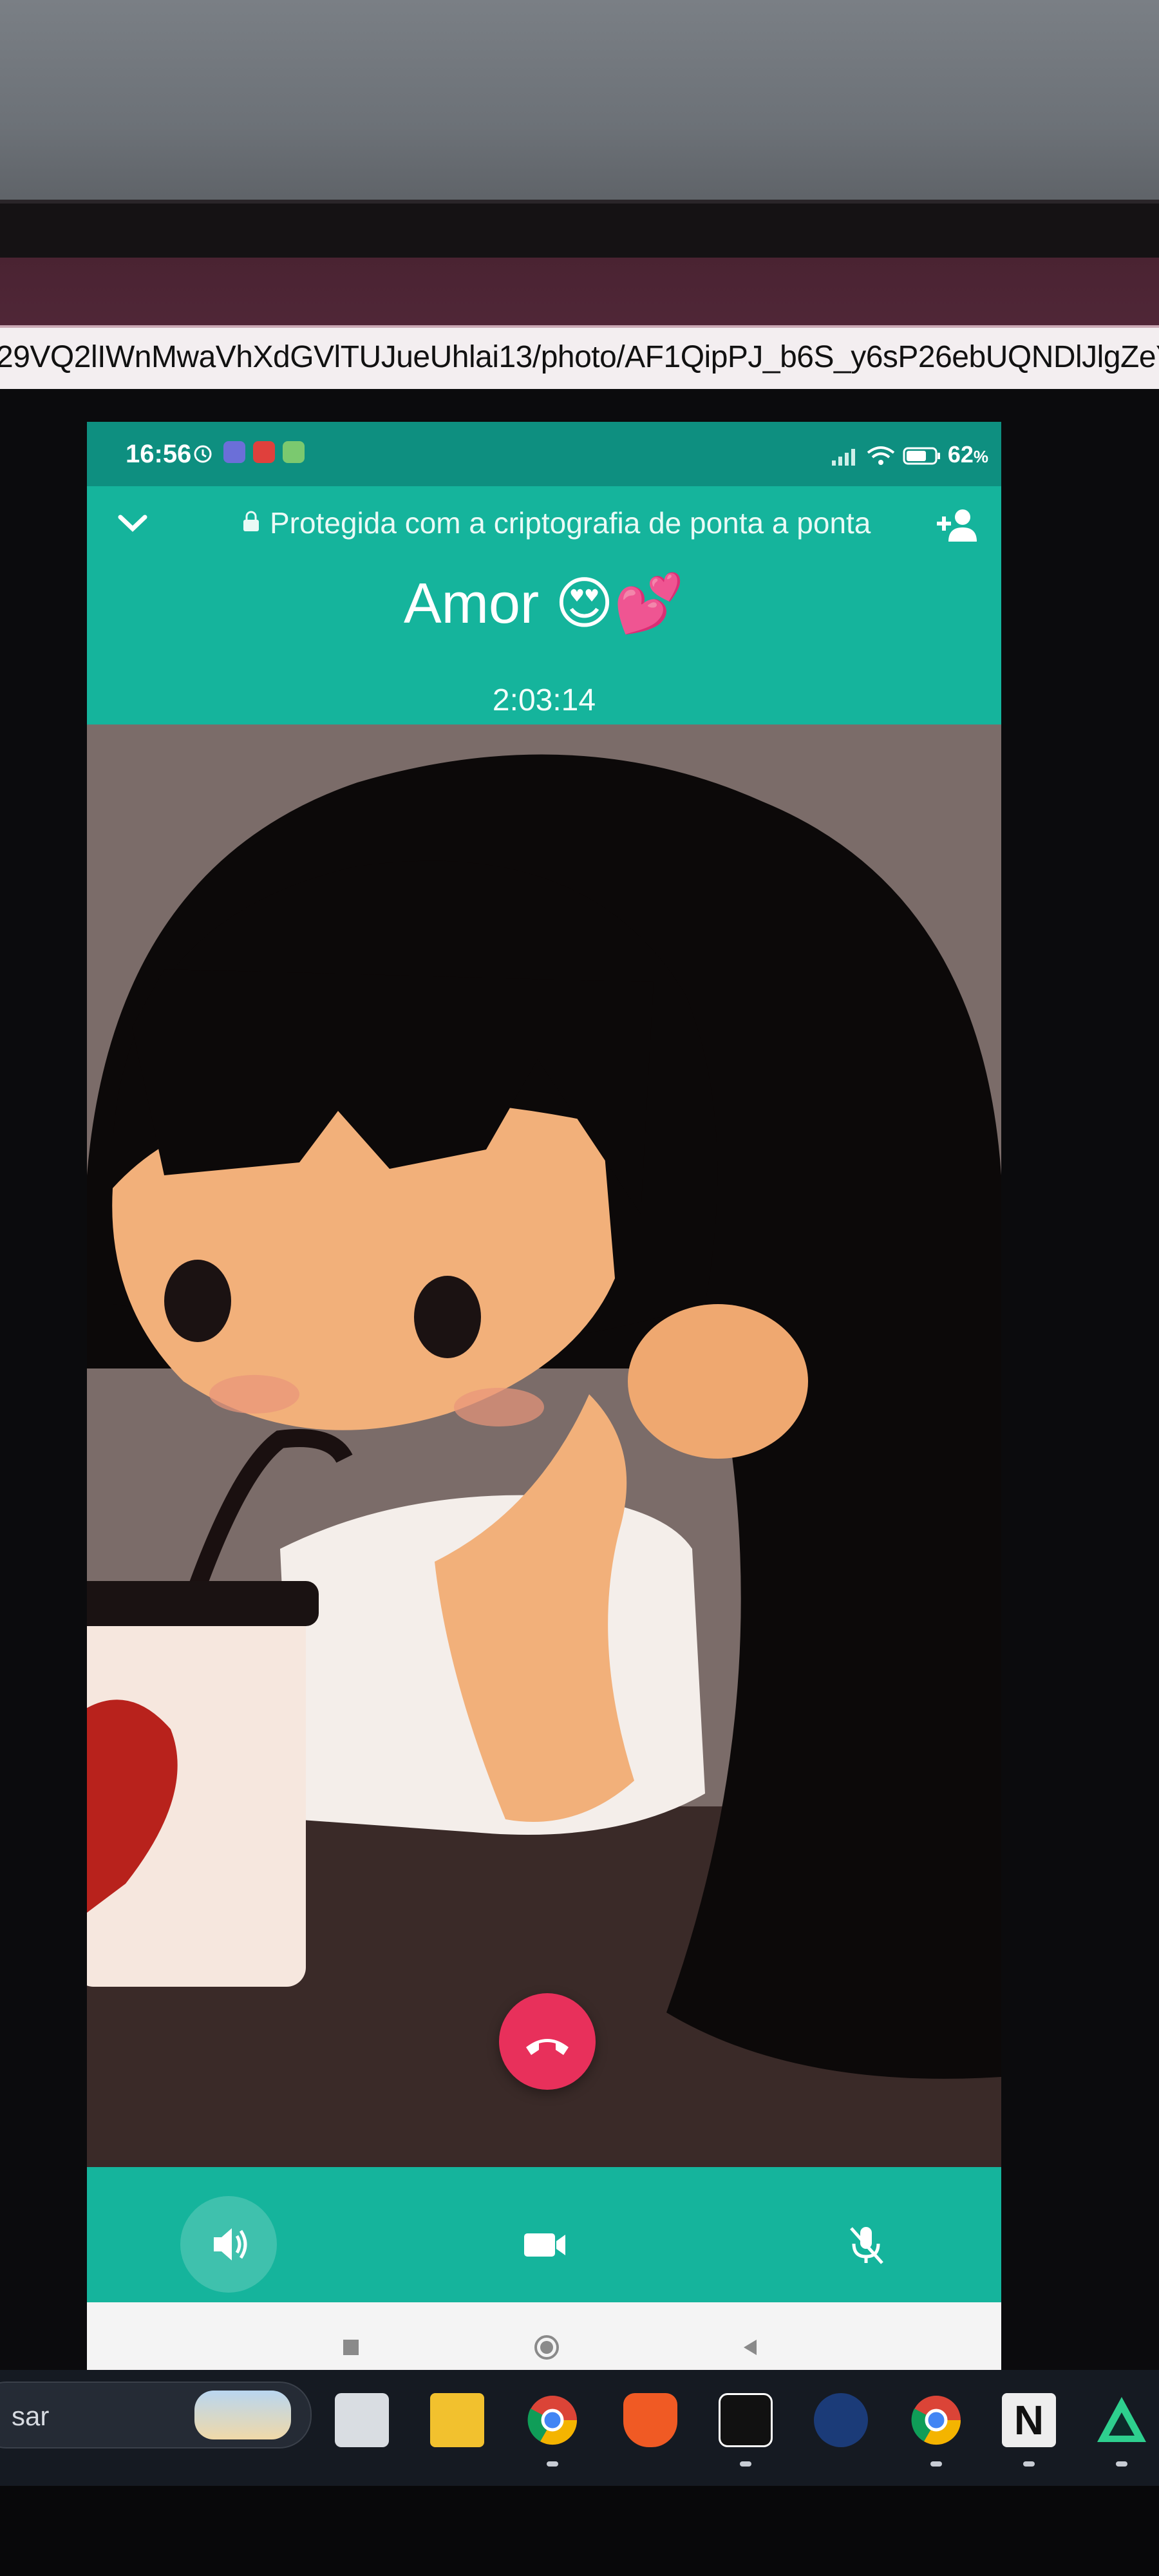 This screenshot has height=2576, width=1159. Describe the element at coordinates (362, 2420) in the screenshot. I see `task-view-icon` at that location.